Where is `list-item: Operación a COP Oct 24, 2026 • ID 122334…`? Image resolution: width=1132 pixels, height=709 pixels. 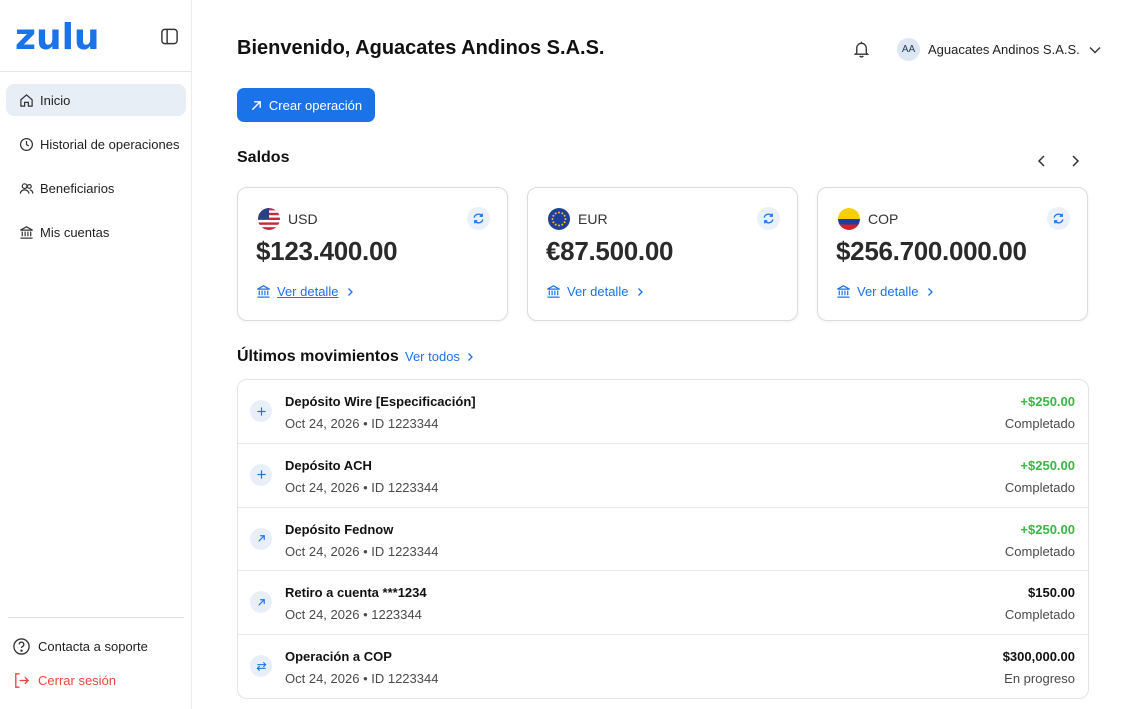
list-item: Operación a COP Oct 24, 2026 • ID 122334… is located at coordinates (663, 666).